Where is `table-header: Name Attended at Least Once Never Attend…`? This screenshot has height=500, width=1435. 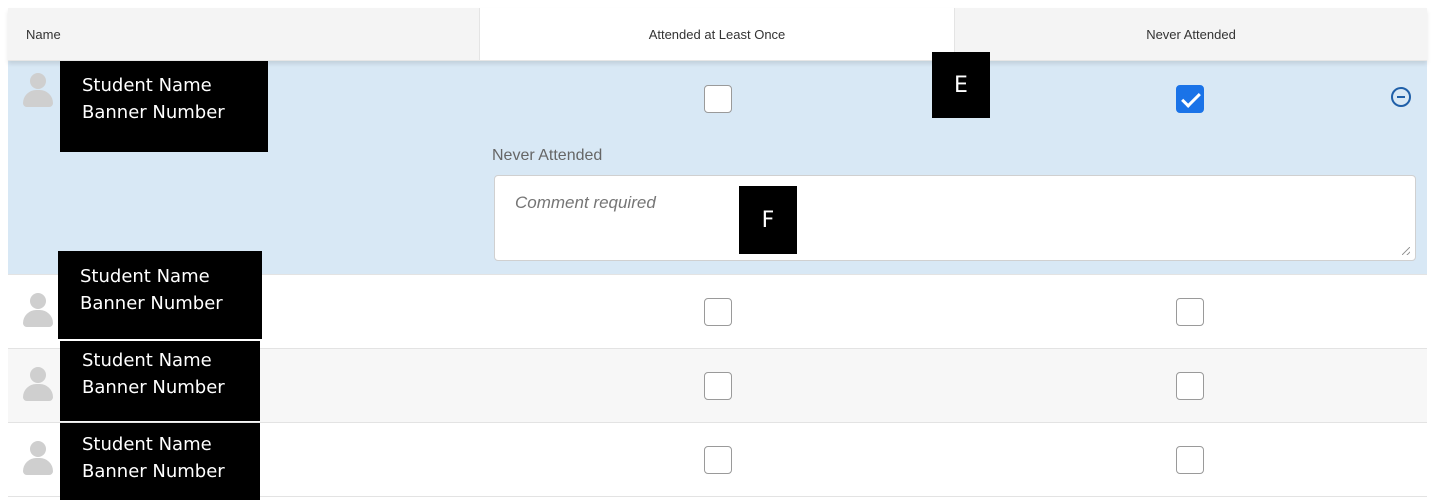
table-header: Name Attended at Least Once Never Attend… is located at coordinates (717, 34).